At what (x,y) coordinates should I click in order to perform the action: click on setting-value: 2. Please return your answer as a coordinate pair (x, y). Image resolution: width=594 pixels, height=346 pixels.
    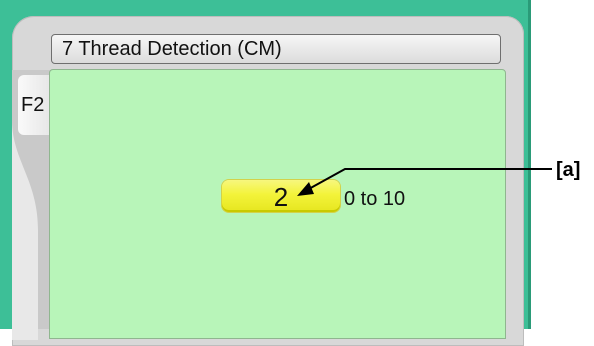
    Looking at the image, I should click on (281, 197).